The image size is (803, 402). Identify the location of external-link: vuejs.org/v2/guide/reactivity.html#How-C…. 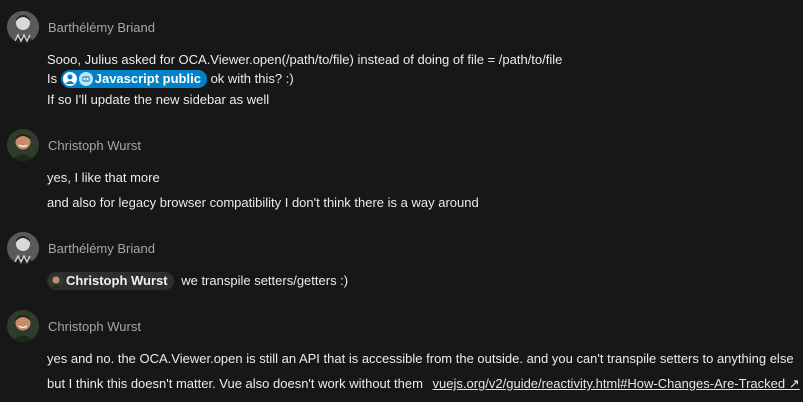
(616, 383).